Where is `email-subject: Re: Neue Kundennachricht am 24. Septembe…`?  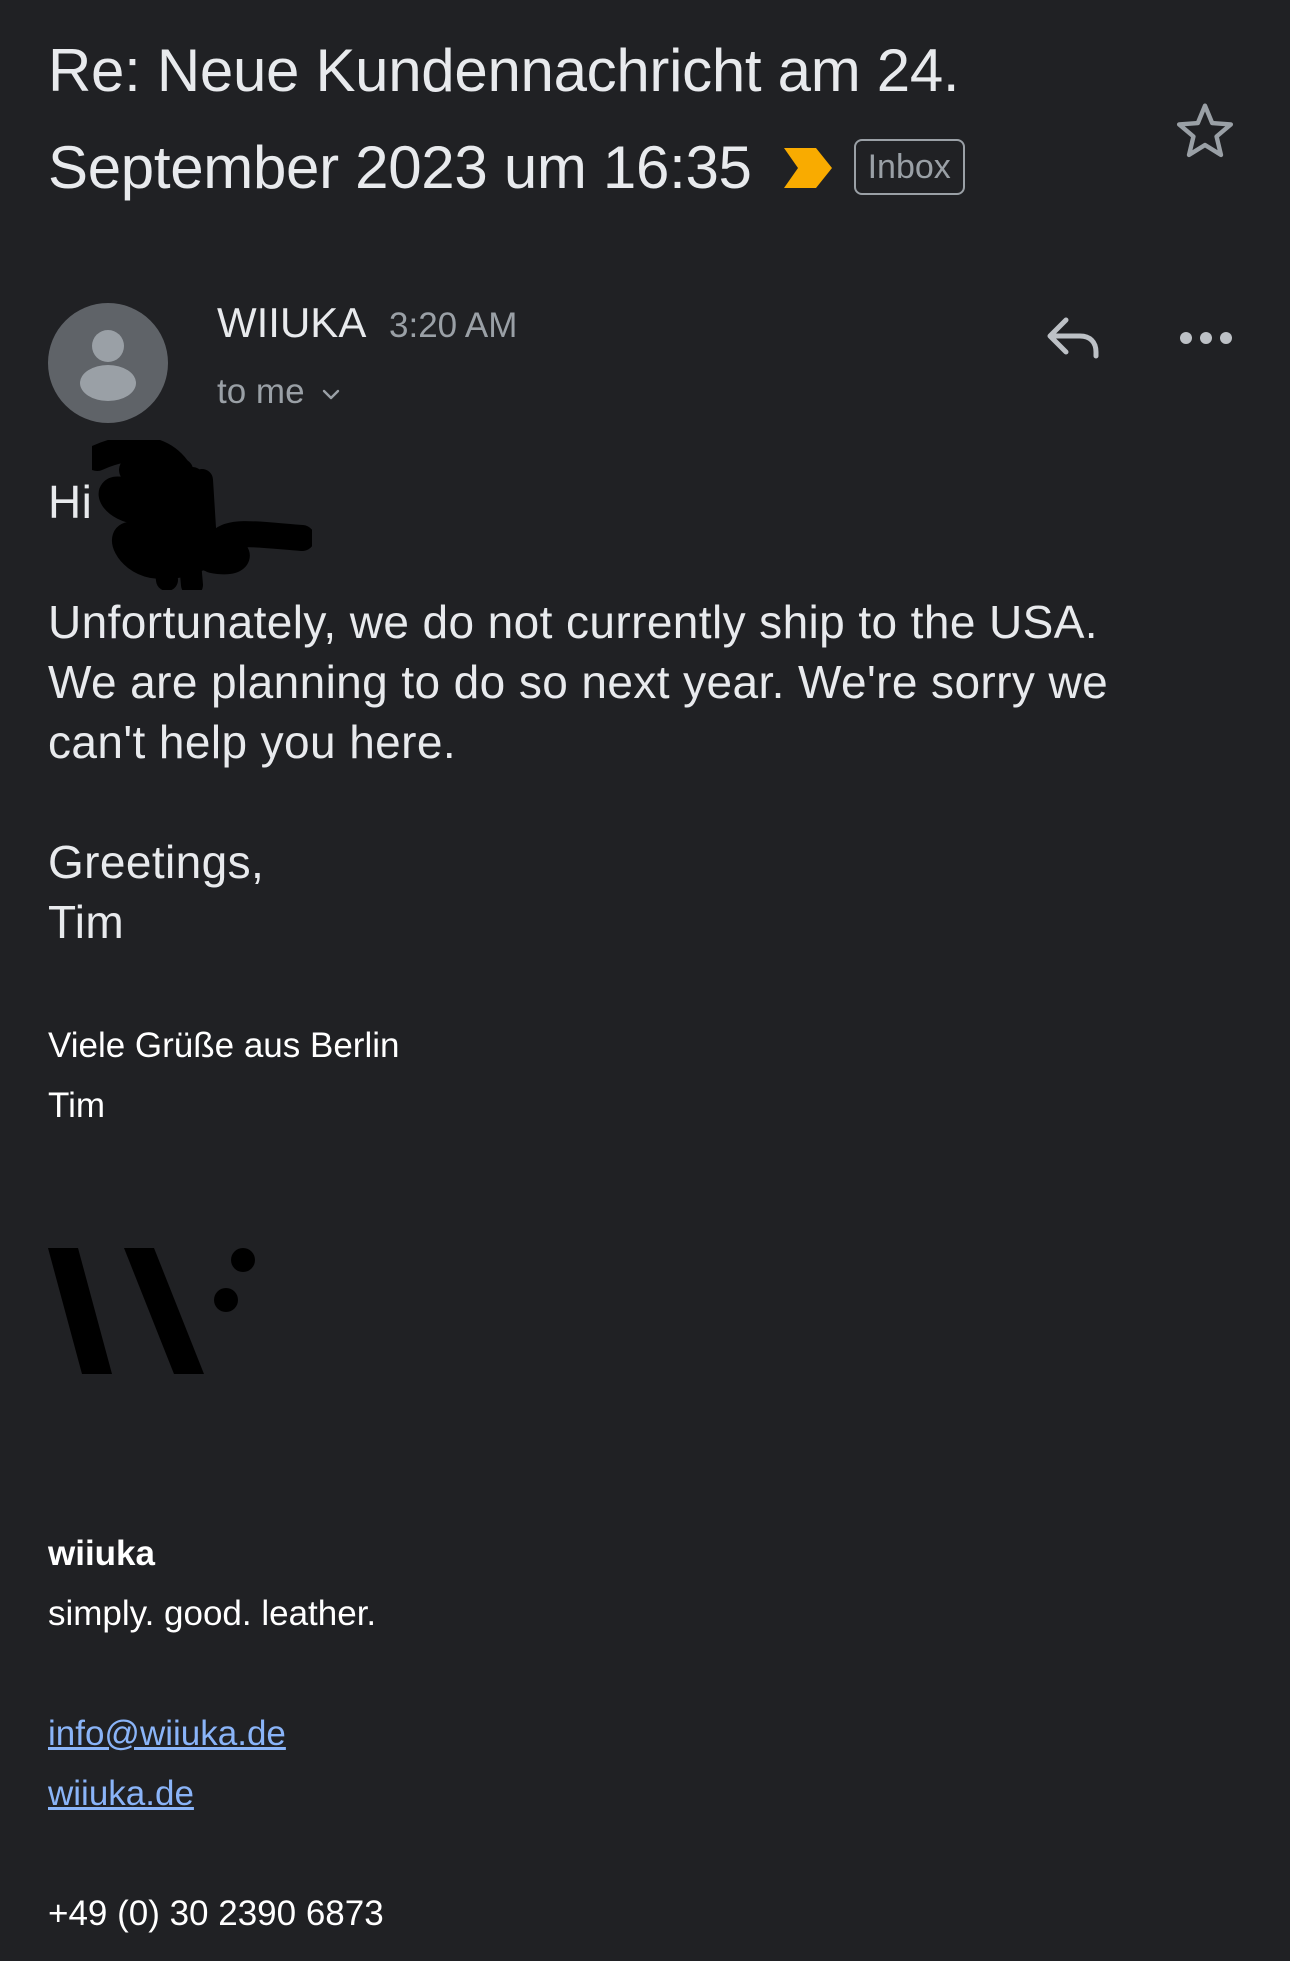
email-subject: Re: Neue Kundennachricht am 24. Septembe… is located at coordinates (588, 119).